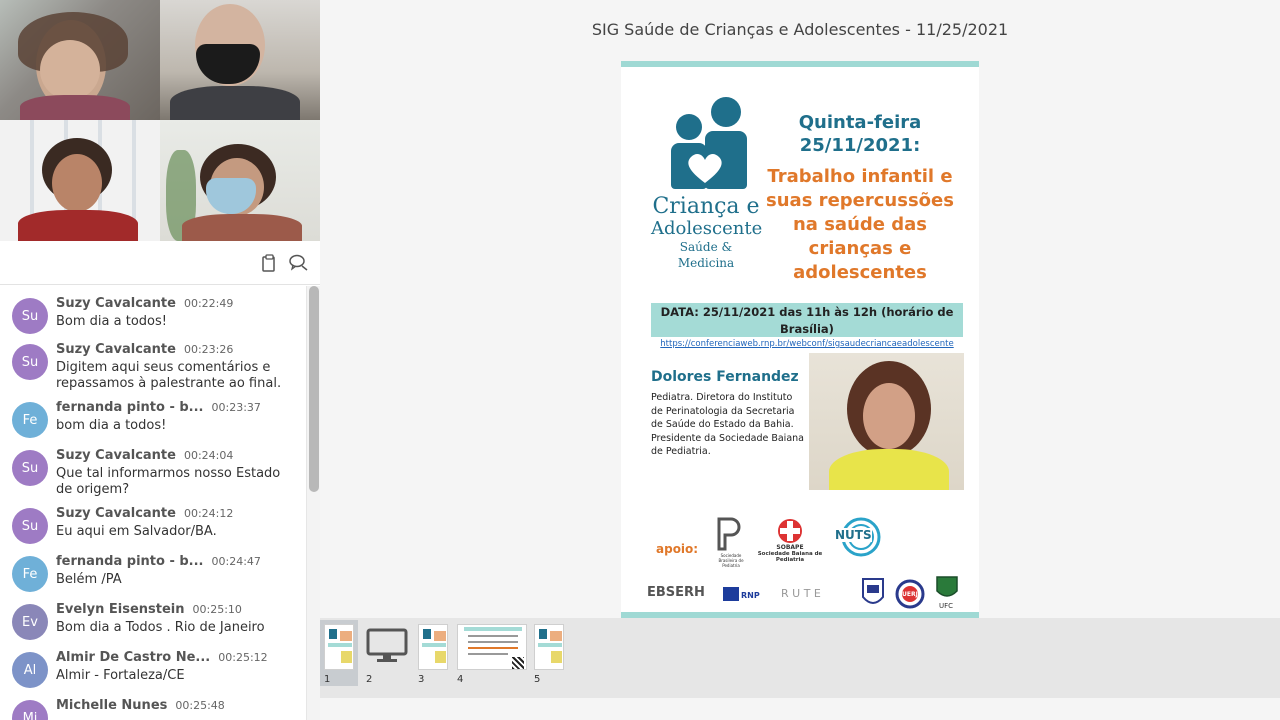 The width and height of the screenshot is (1280, 720). What do you see at coordinates (731, 560) in the screenshot?
I see `partner-sbp: Sociedade Brasileira de Pediatria` at bounding box center [731, 560].